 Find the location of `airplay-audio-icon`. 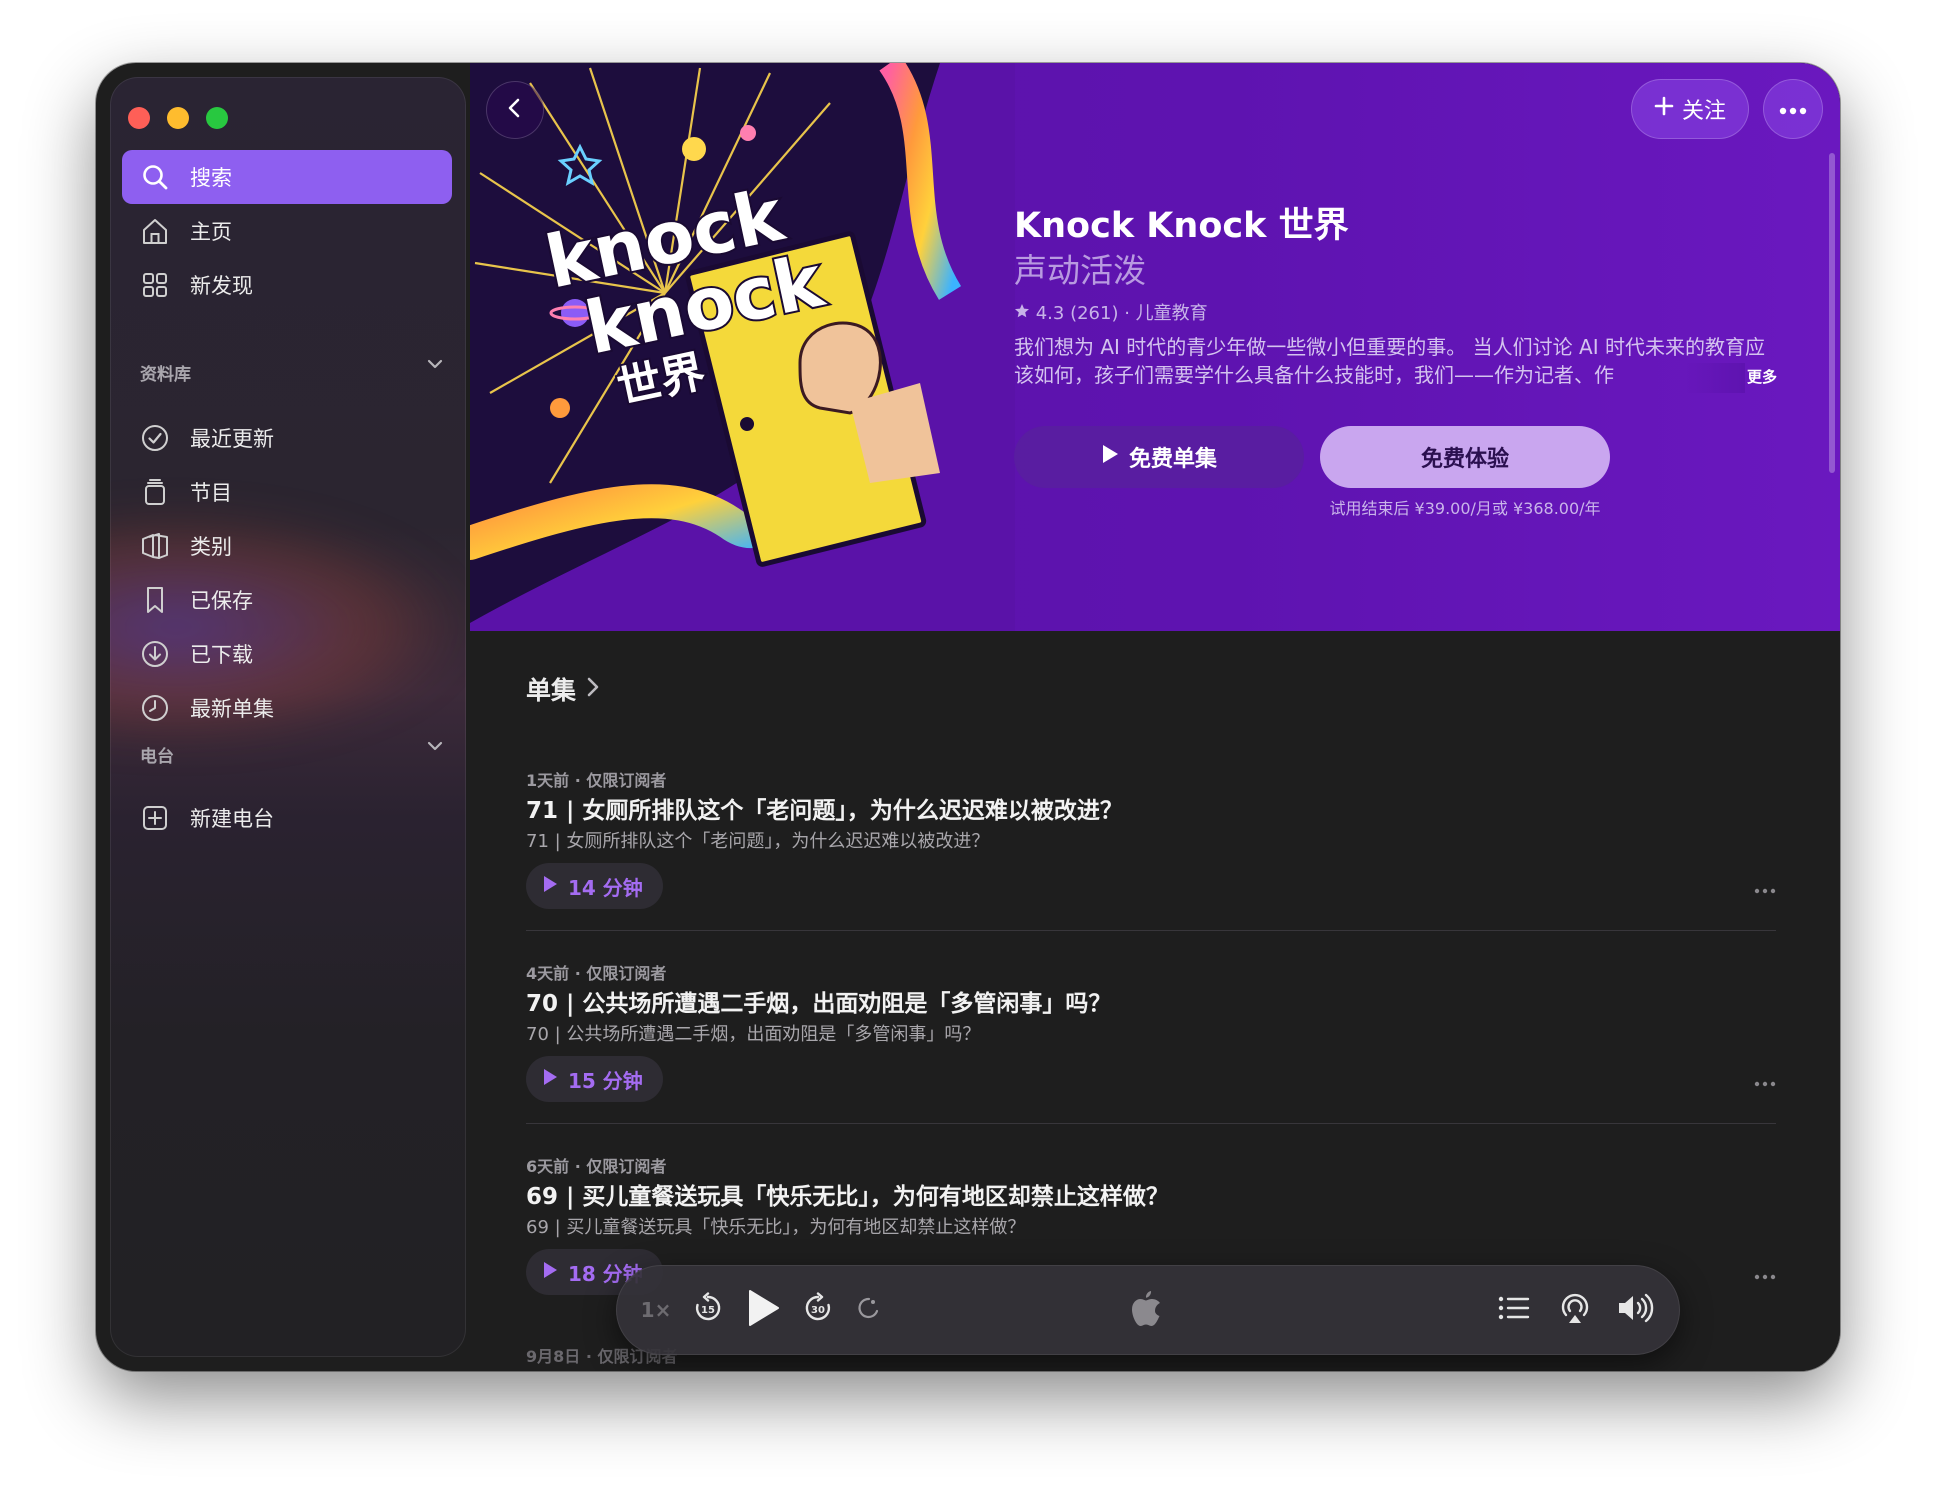

airplay-audio-icon is located at coordinates (1575, 1310).